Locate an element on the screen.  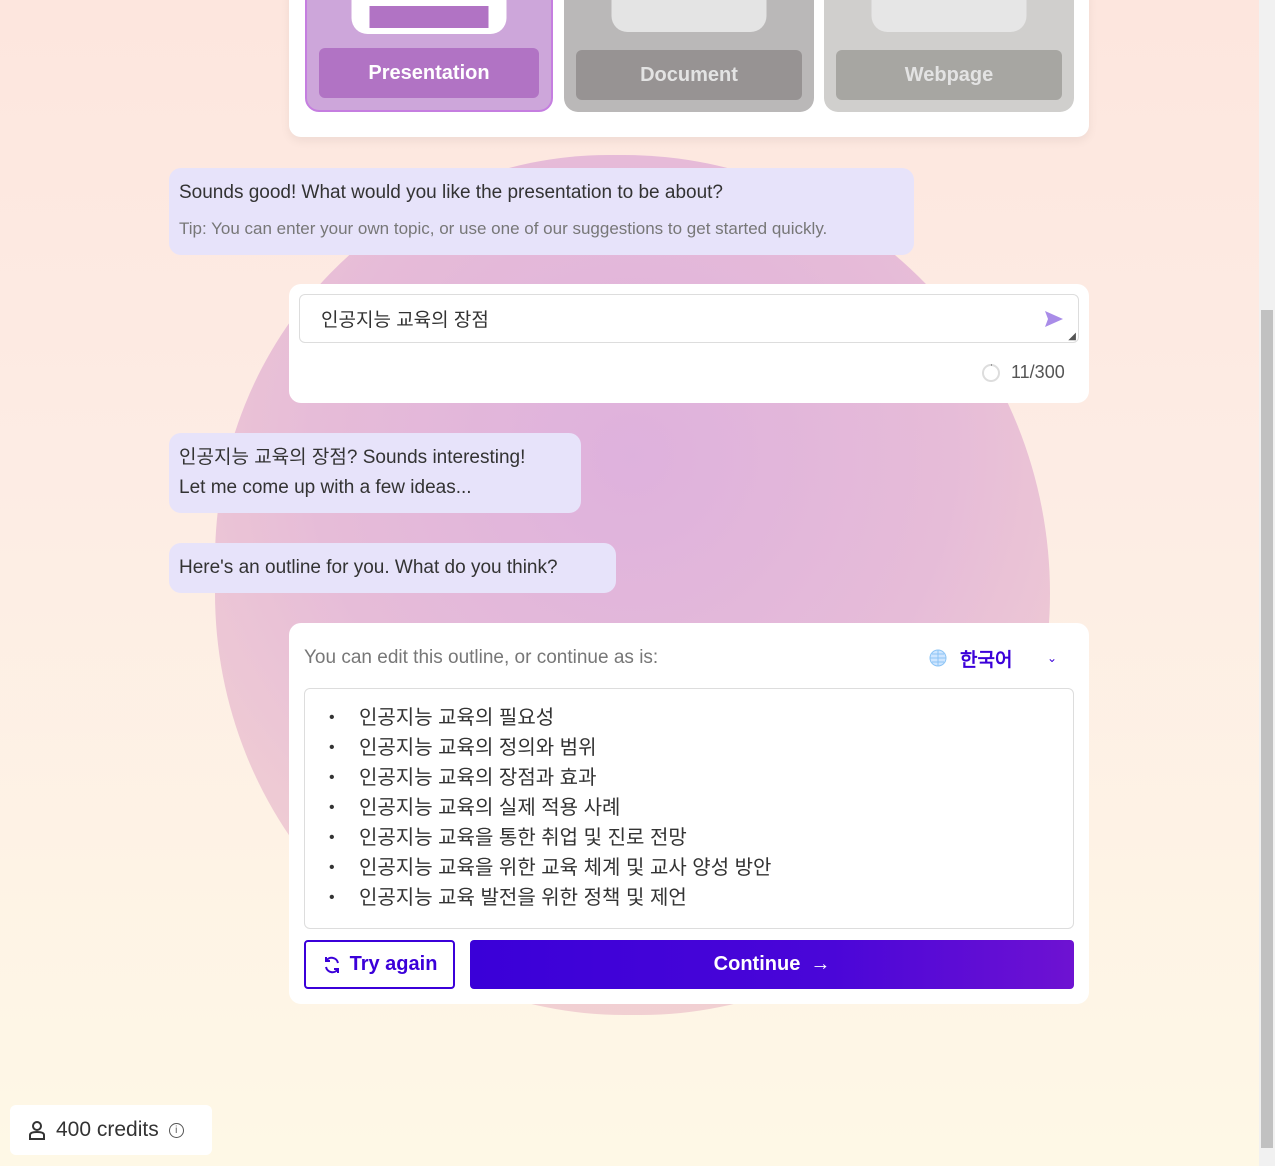
credits-label: 400 credits is located at coordinates (107, 1129).